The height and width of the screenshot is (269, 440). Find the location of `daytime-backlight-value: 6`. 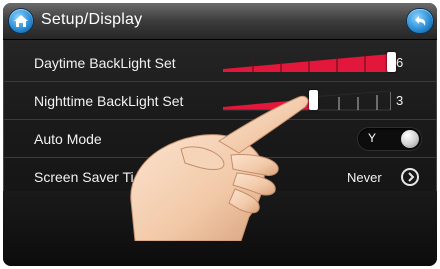

daytime-backlight-value: 6 is located at coordinates (400, 62).